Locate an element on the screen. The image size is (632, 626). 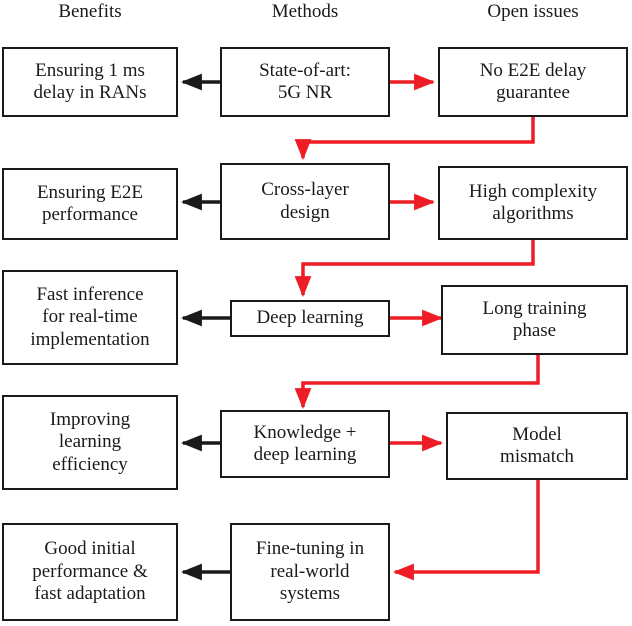
benefit-node-1-label: Ensuring 1 ms delay in RANs is located at coordinates (90, 81).